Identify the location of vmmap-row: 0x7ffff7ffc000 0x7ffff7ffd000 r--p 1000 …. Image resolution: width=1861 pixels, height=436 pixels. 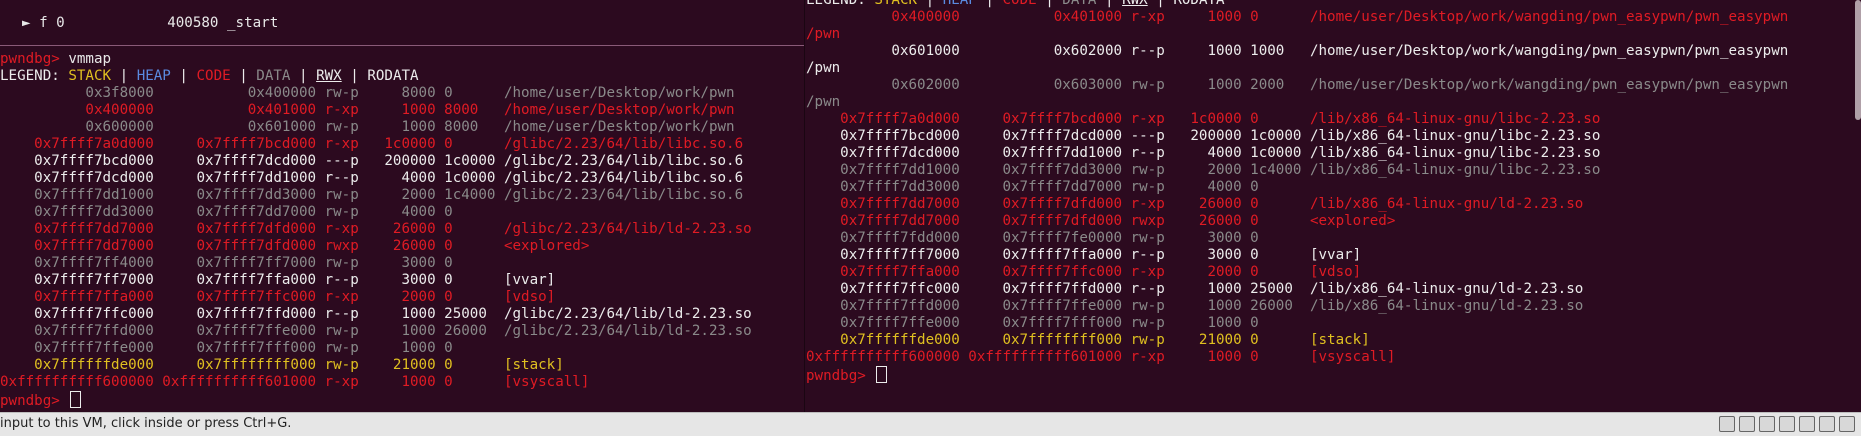
(376, 314).